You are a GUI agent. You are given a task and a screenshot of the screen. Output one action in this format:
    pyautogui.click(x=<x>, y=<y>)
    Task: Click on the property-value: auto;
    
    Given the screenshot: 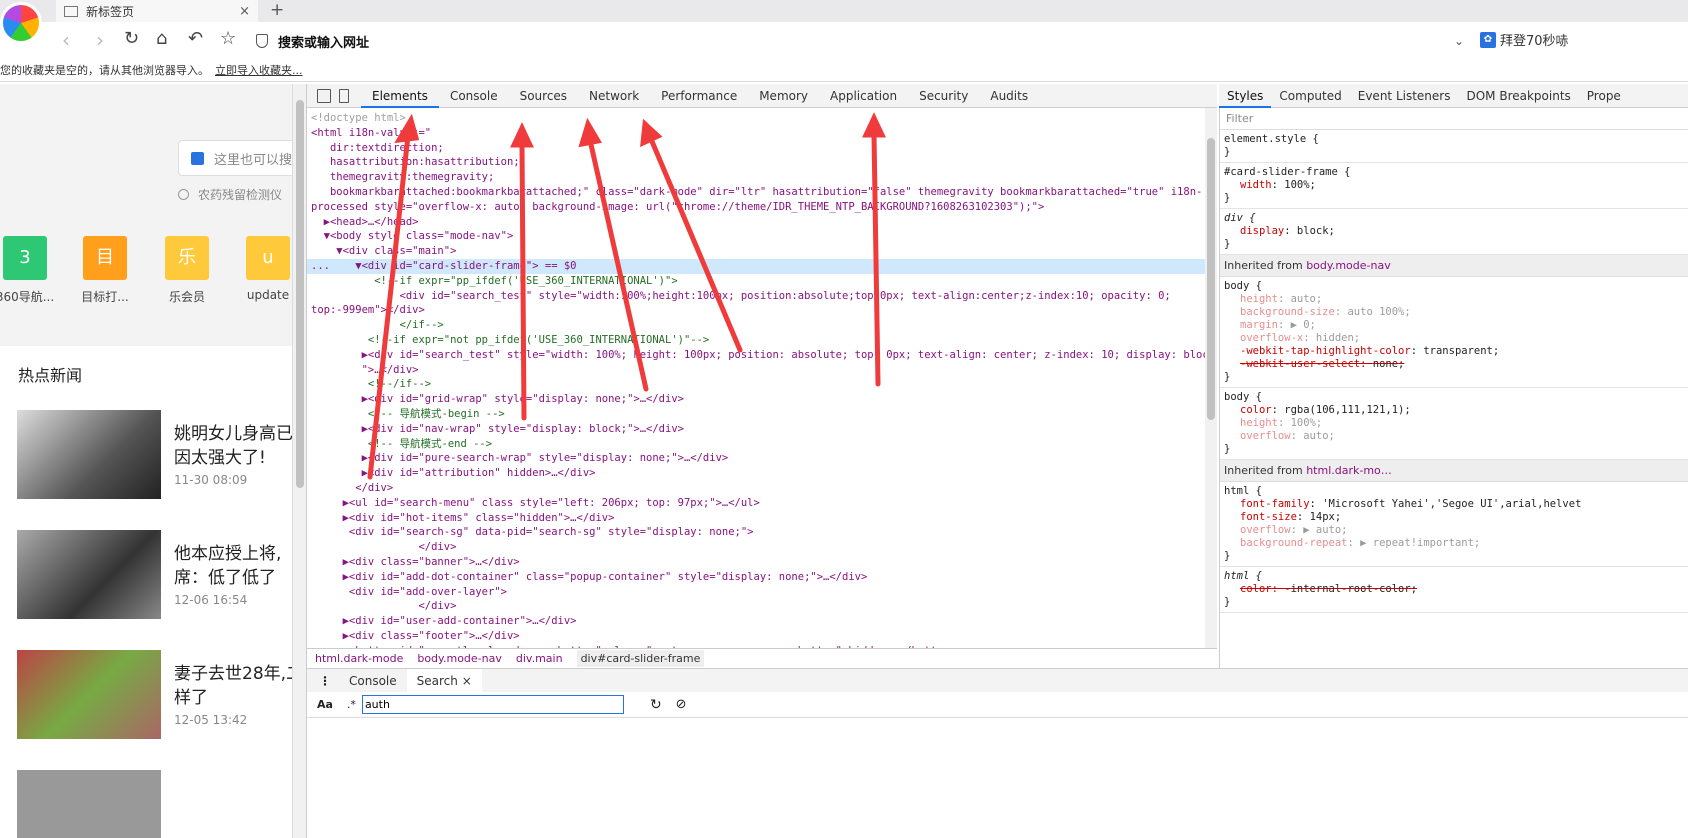 What is the action you would take?
    pyautogui.click(x=1319, y=436)
    